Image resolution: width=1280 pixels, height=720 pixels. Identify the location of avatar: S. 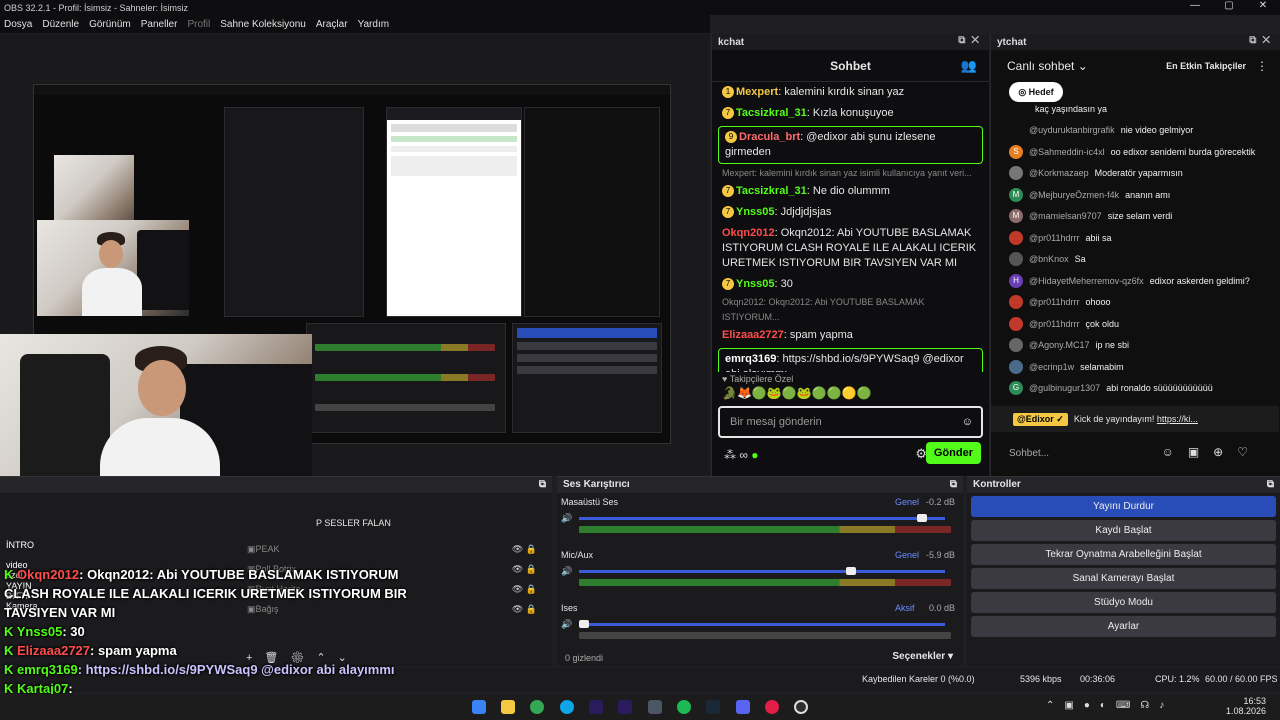
(1016, 151).